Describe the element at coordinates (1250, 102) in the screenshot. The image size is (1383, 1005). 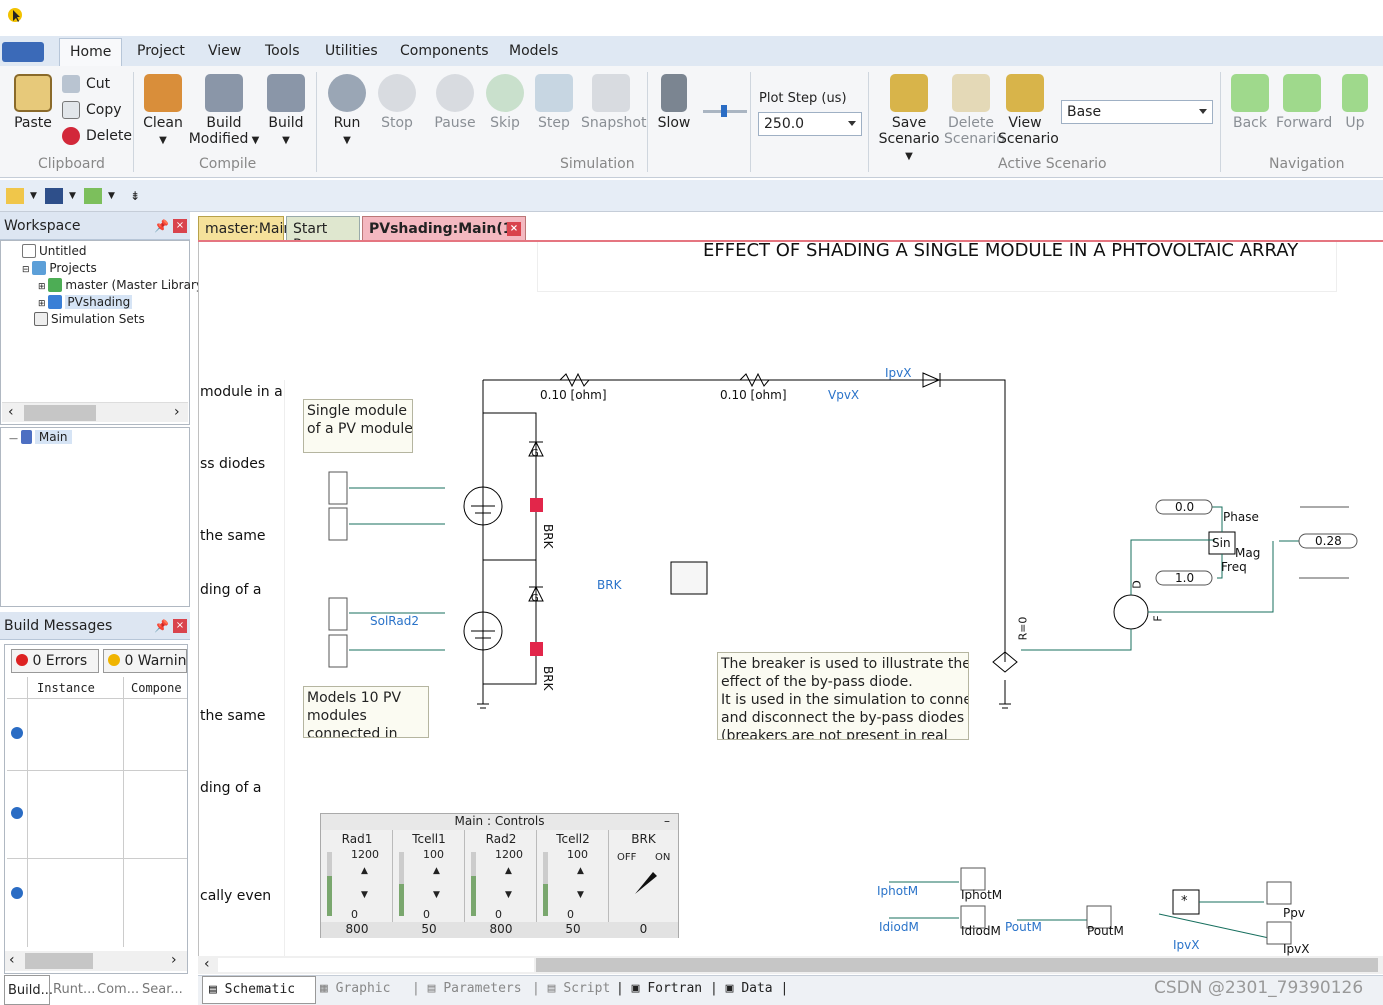
I see `back-button: Back` at that location.